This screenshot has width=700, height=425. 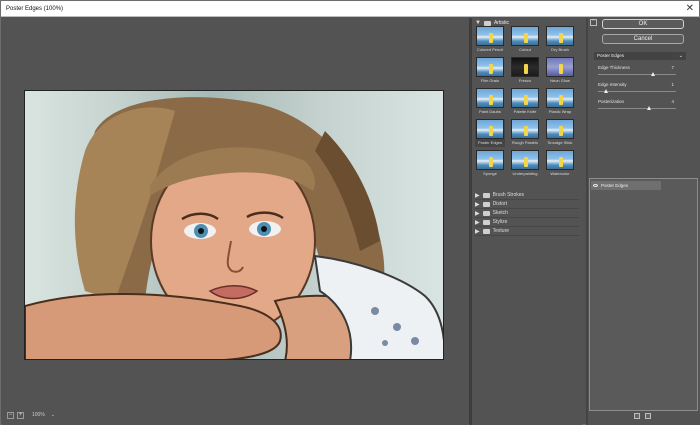 What do you see at coordinates (640, 56) in the screenshot?
I see `filter-select: Poster Edges ⌄` at bounding box center [640, 56].